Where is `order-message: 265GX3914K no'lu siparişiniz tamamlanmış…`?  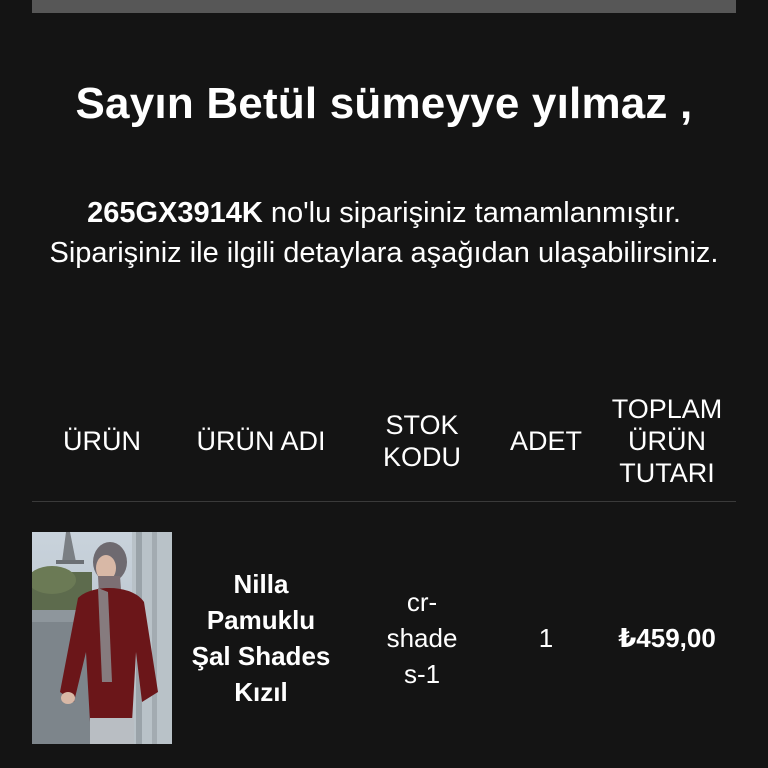
order-message: 265GX3914K no'lu siparişiniz tamamlanmış… is located at coordinates (384, 233).